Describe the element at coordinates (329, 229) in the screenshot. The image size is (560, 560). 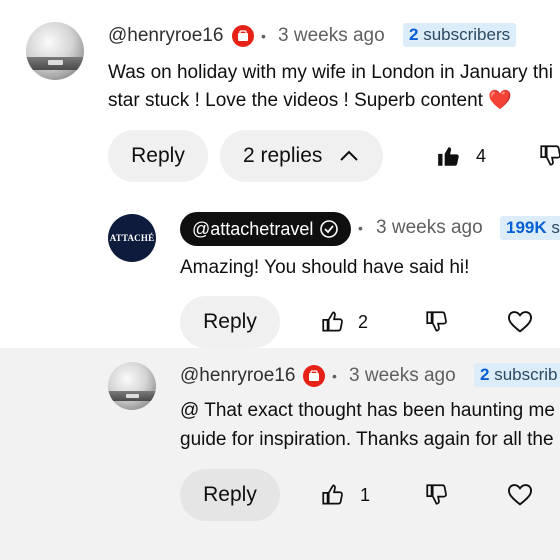
I see `verified-check-icon` at that location.